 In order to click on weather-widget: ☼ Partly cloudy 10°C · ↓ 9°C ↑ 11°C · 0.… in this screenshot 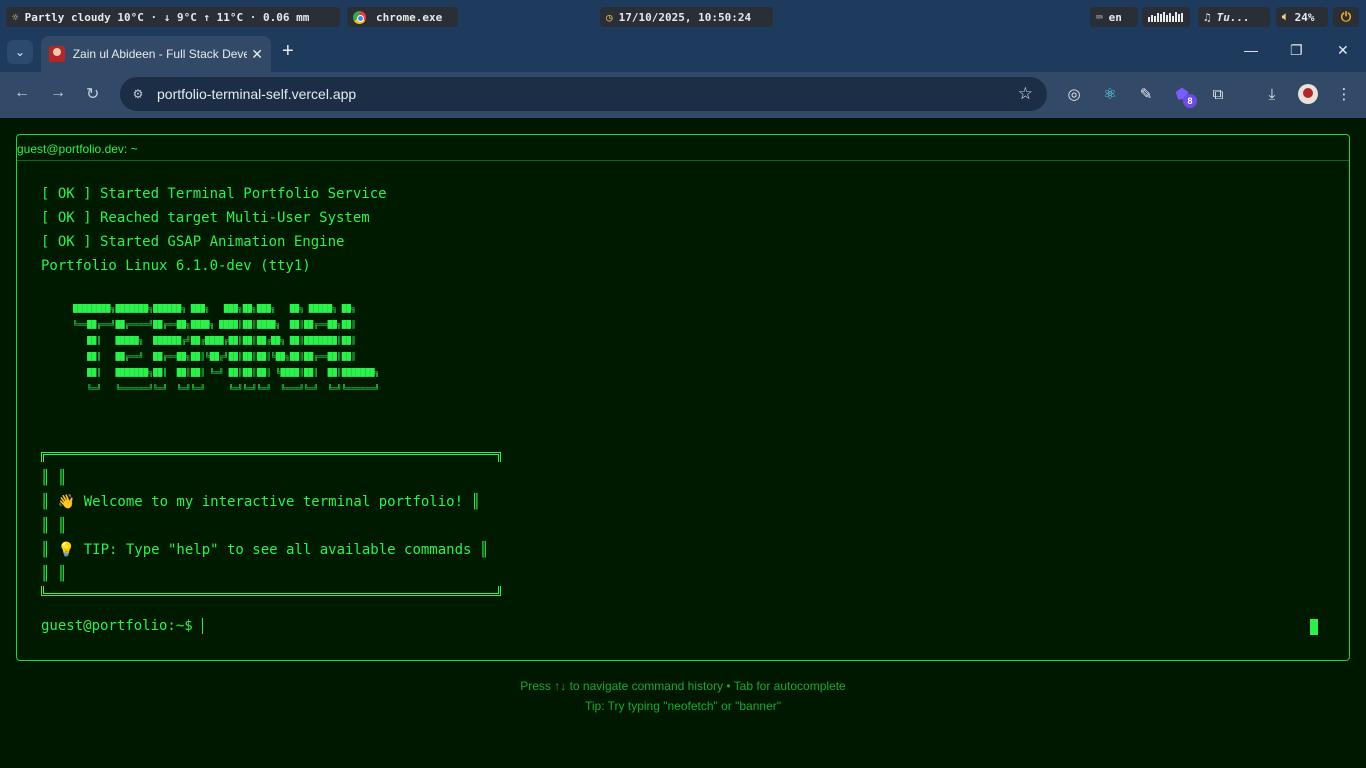, I will do `click(173, 17)`.